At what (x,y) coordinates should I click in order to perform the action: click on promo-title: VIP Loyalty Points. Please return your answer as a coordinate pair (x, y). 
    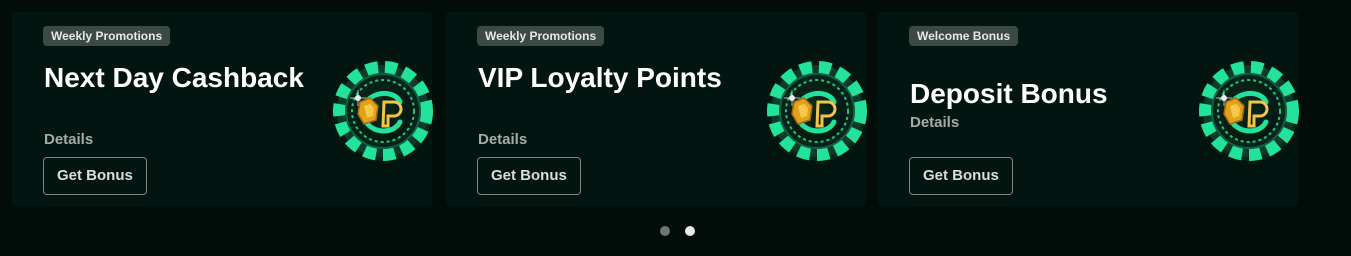
    Looking at the image, I should click on (600, 77).